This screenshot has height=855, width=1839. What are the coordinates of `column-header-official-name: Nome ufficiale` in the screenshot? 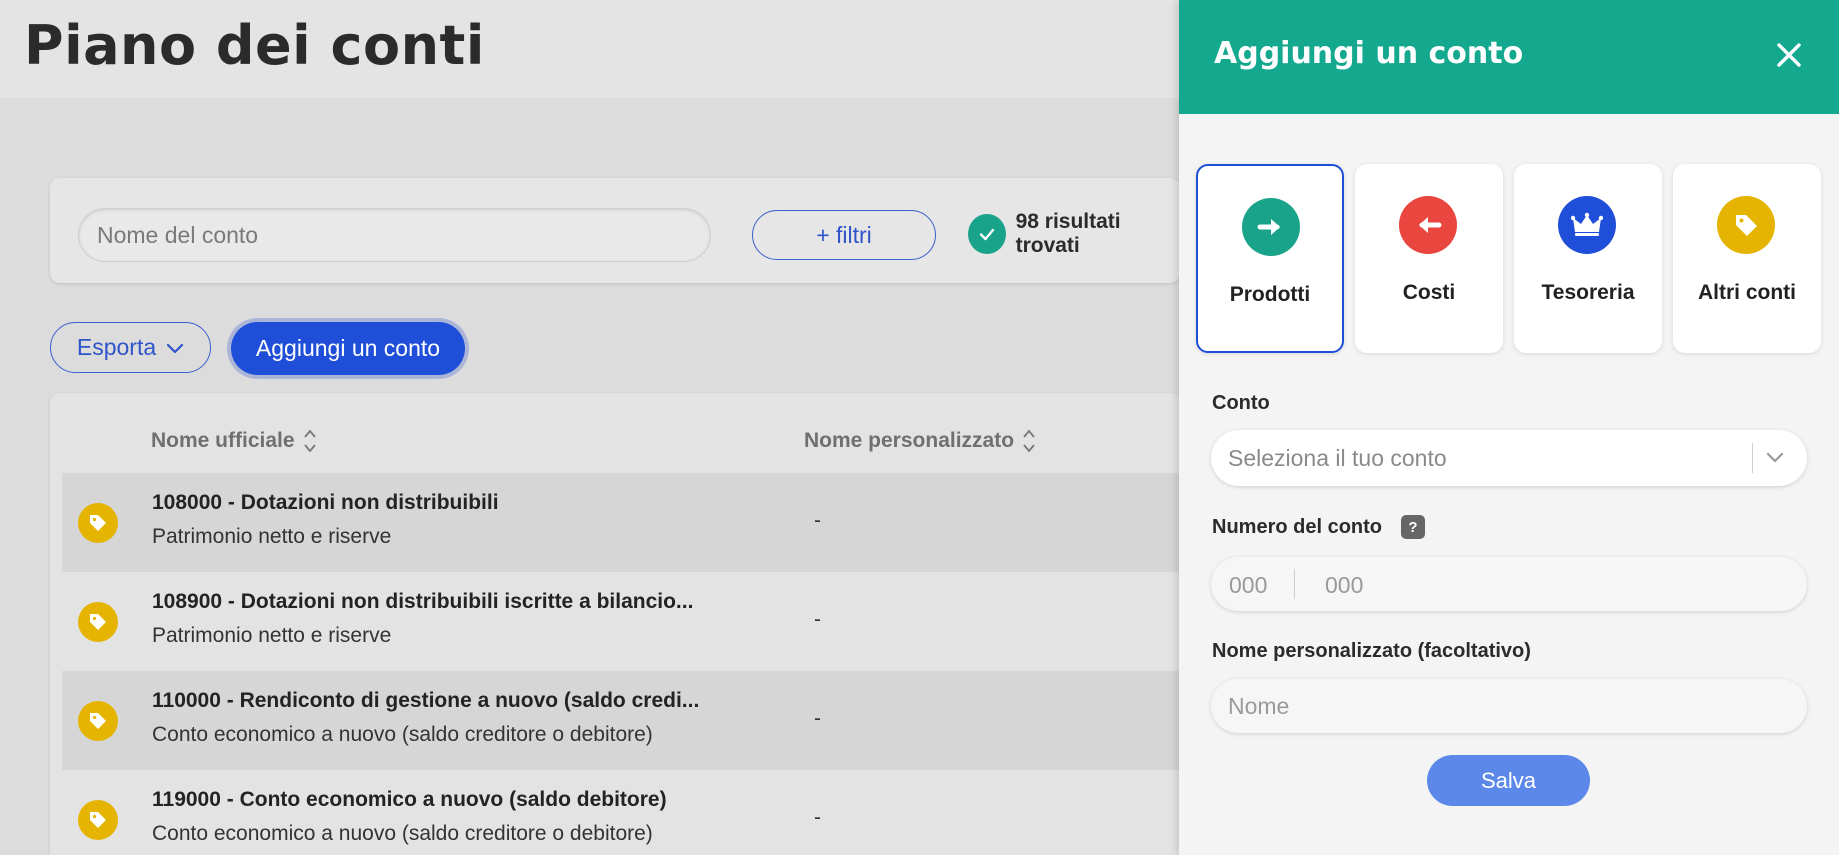 It's located at (234, 441).